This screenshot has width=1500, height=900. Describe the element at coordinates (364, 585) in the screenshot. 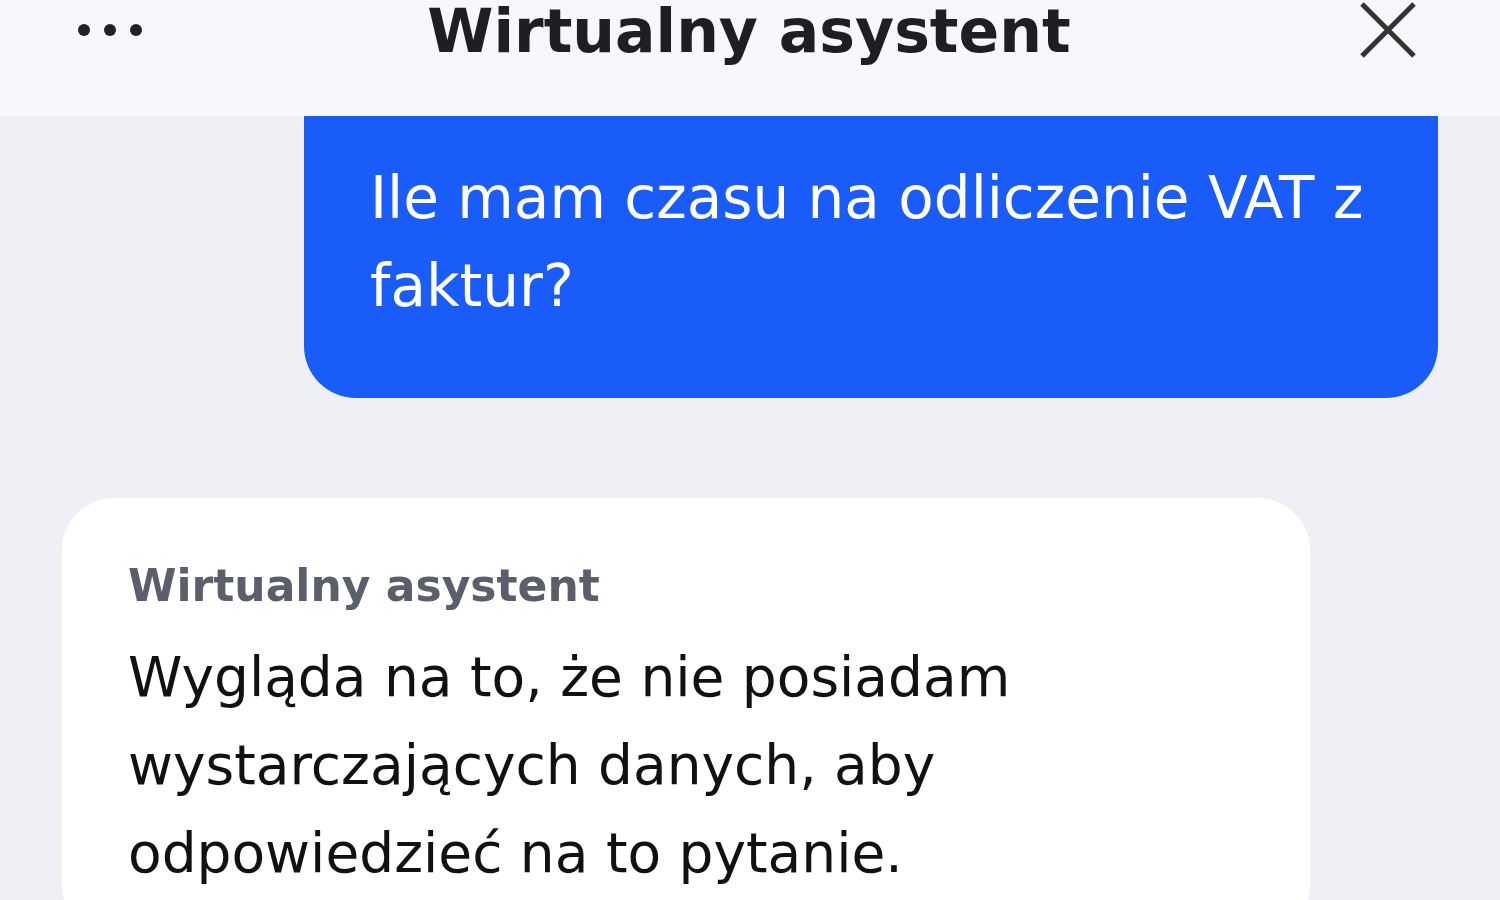

I see `sender-name: Wirtualny asystent` at that location.